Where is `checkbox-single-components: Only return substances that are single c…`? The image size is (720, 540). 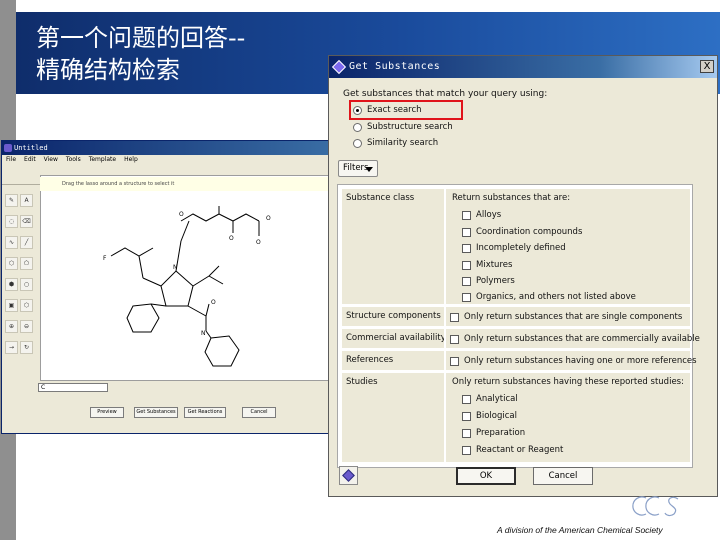
checkbox-single-components: Only return substances that are single c… is located at coordinates (566, 317).